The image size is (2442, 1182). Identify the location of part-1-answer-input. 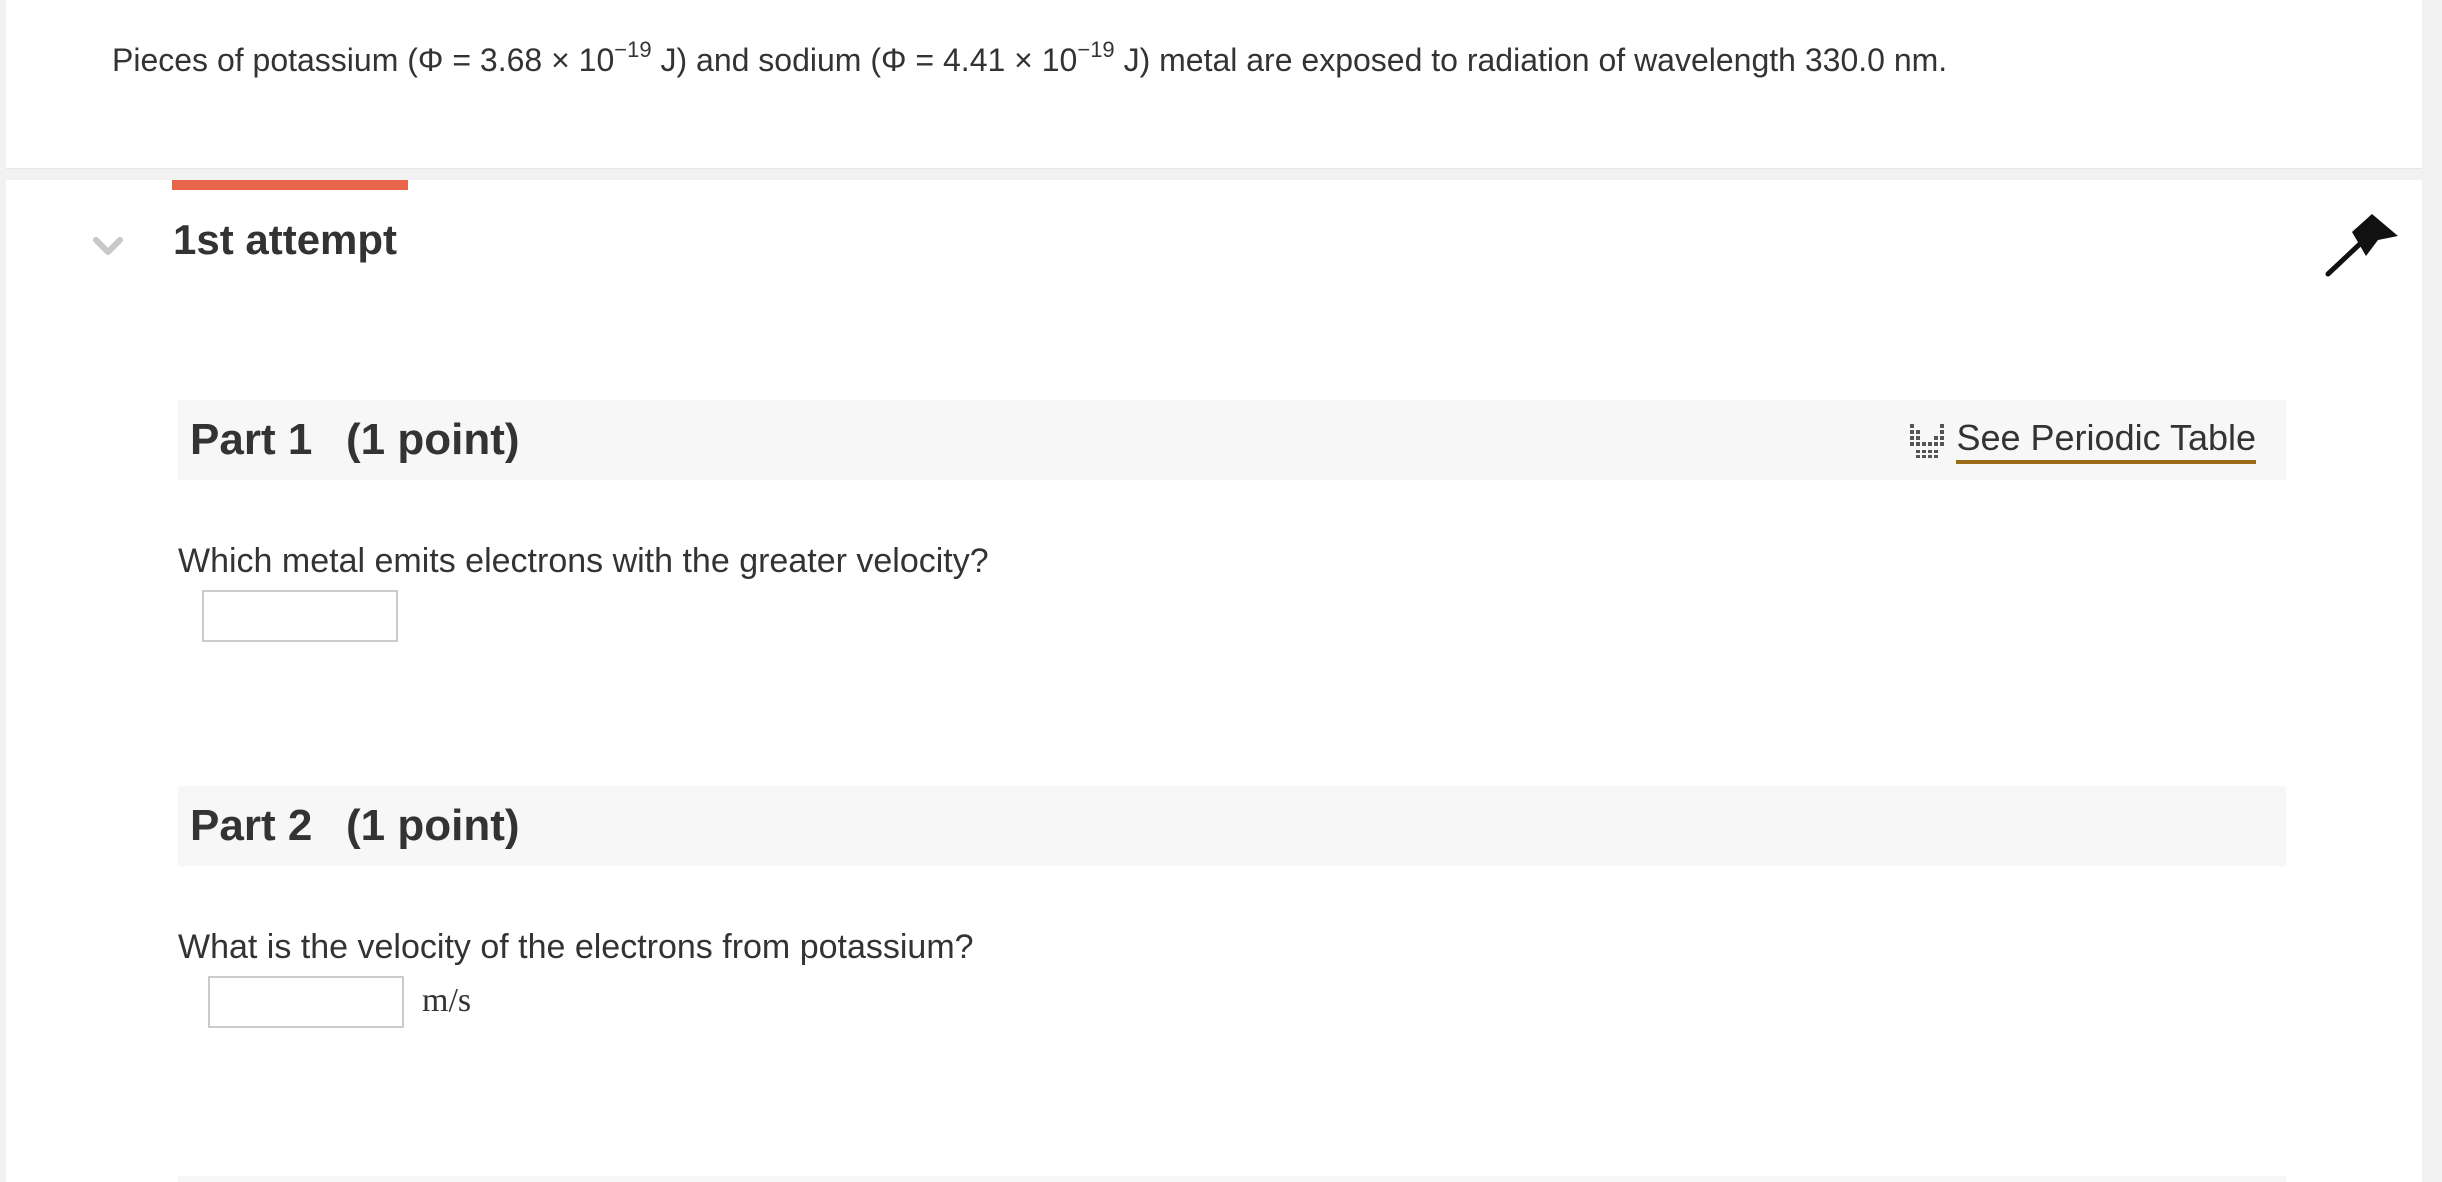
(300, 616).